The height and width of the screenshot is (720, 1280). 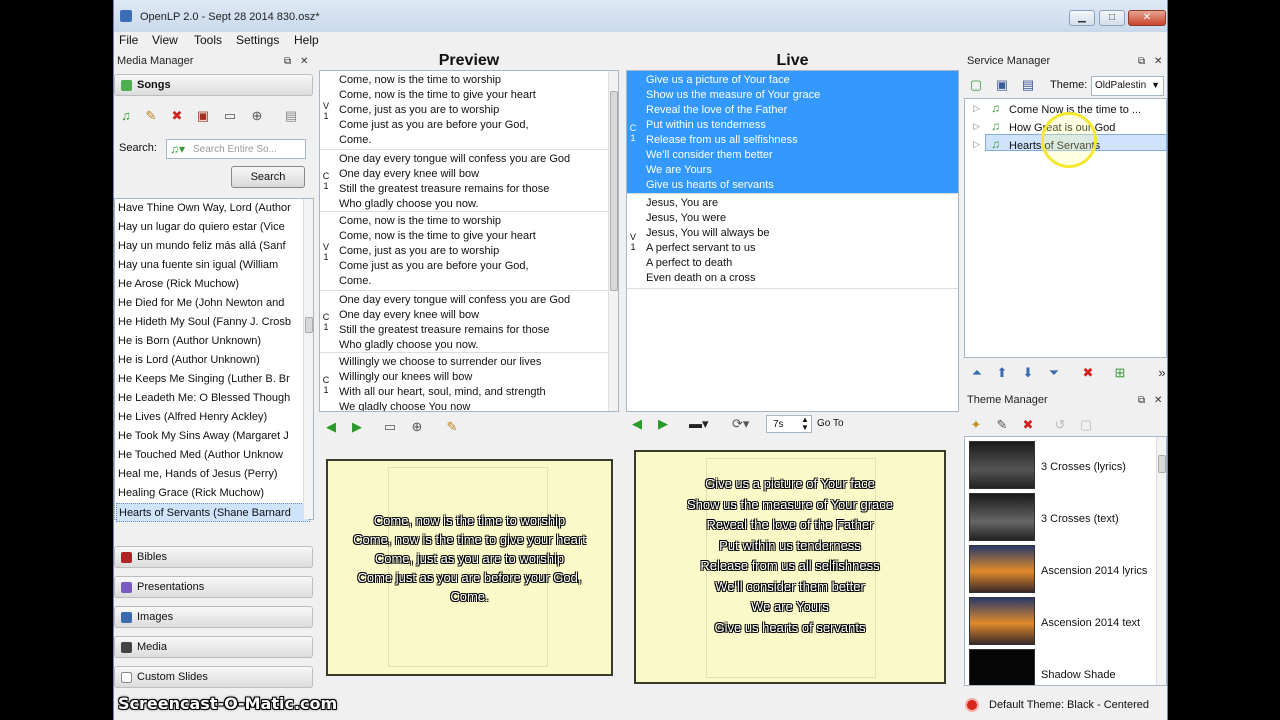 I want to click on song-list-item: Hay una fuente sin igual (William, so click(x=208, y=265).